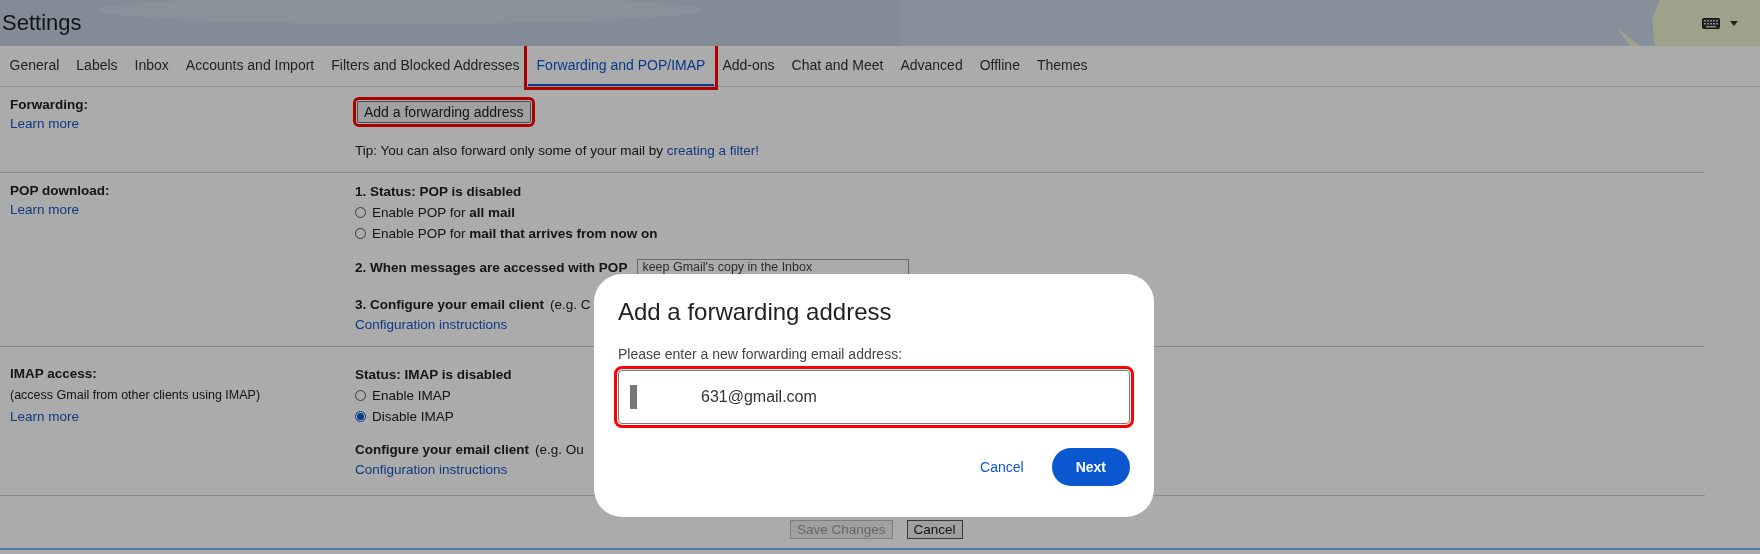 Image resolution: width=1760 pixels, height=554 pixels. Describe the element at coordinates (748, 66) in the screenshot. I see `settings-tab: Add-ons` at that location.